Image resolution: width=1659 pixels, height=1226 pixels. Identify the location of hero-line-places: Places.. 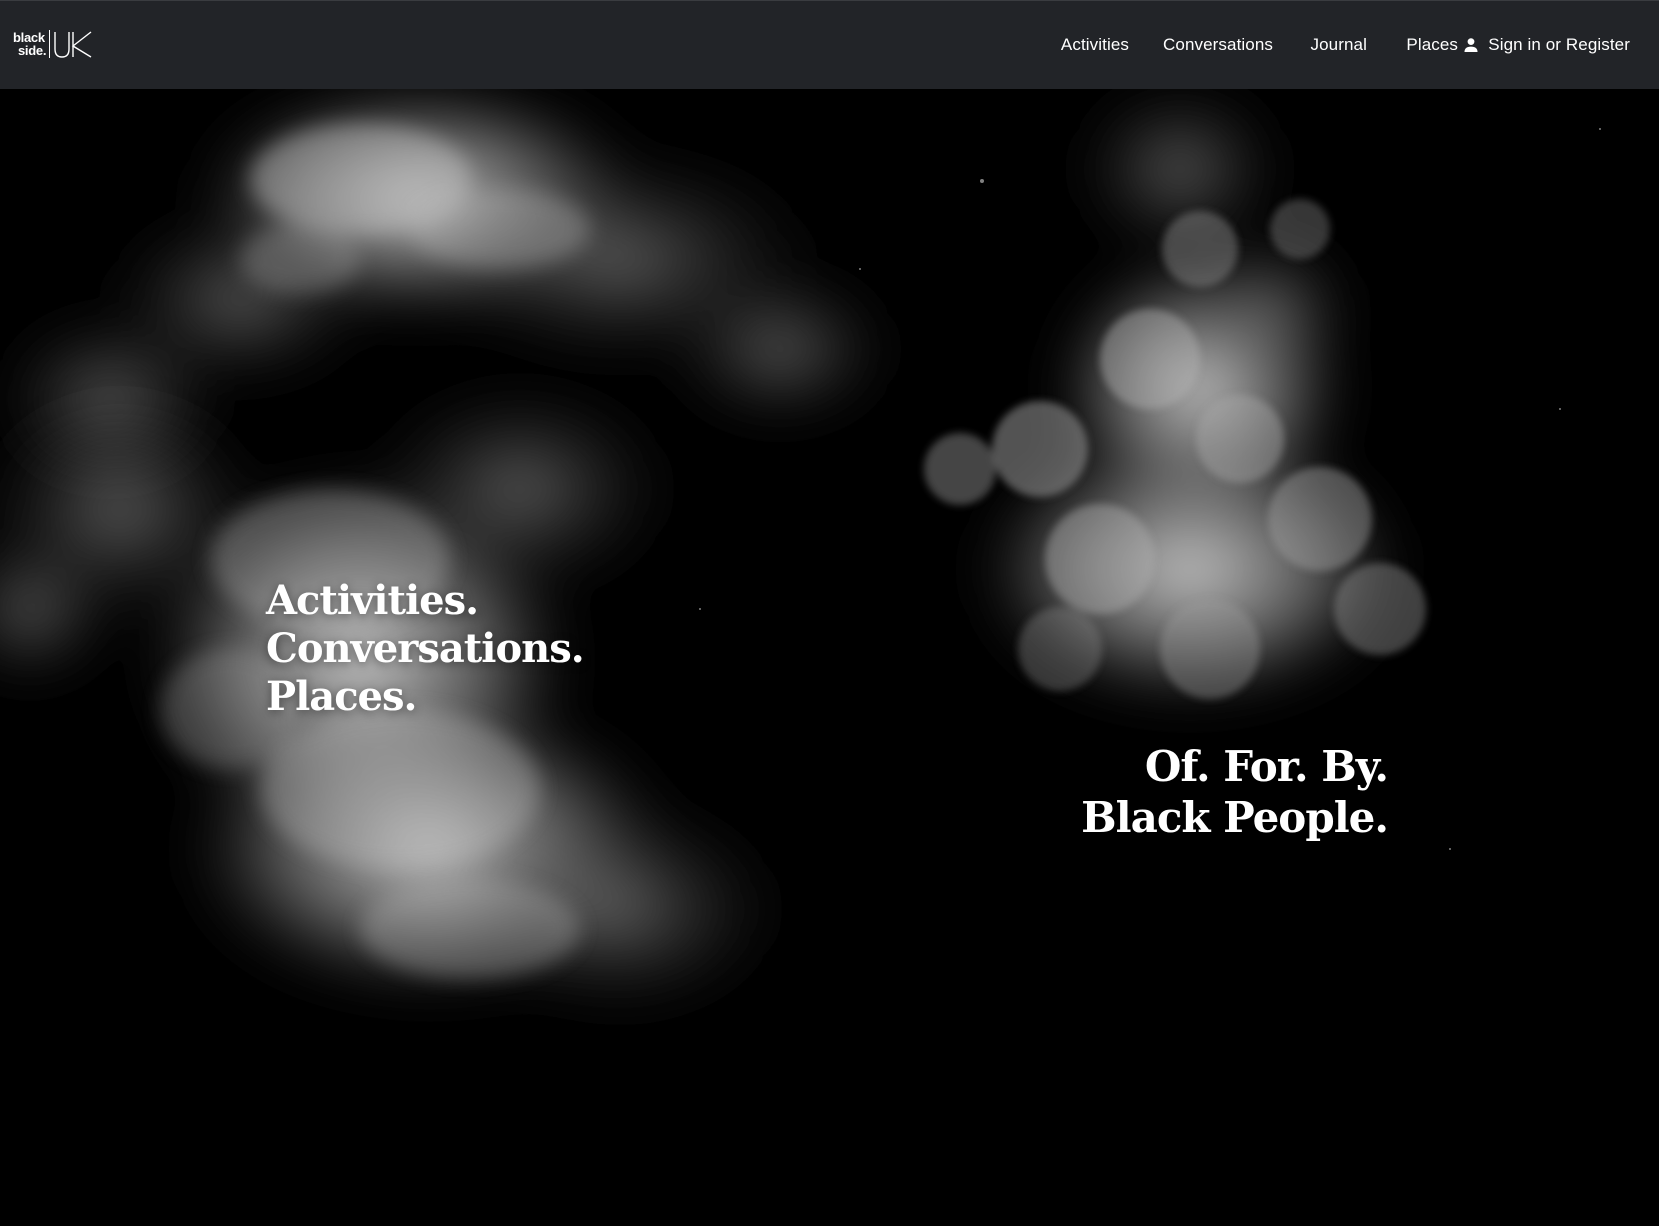
(341, 696).